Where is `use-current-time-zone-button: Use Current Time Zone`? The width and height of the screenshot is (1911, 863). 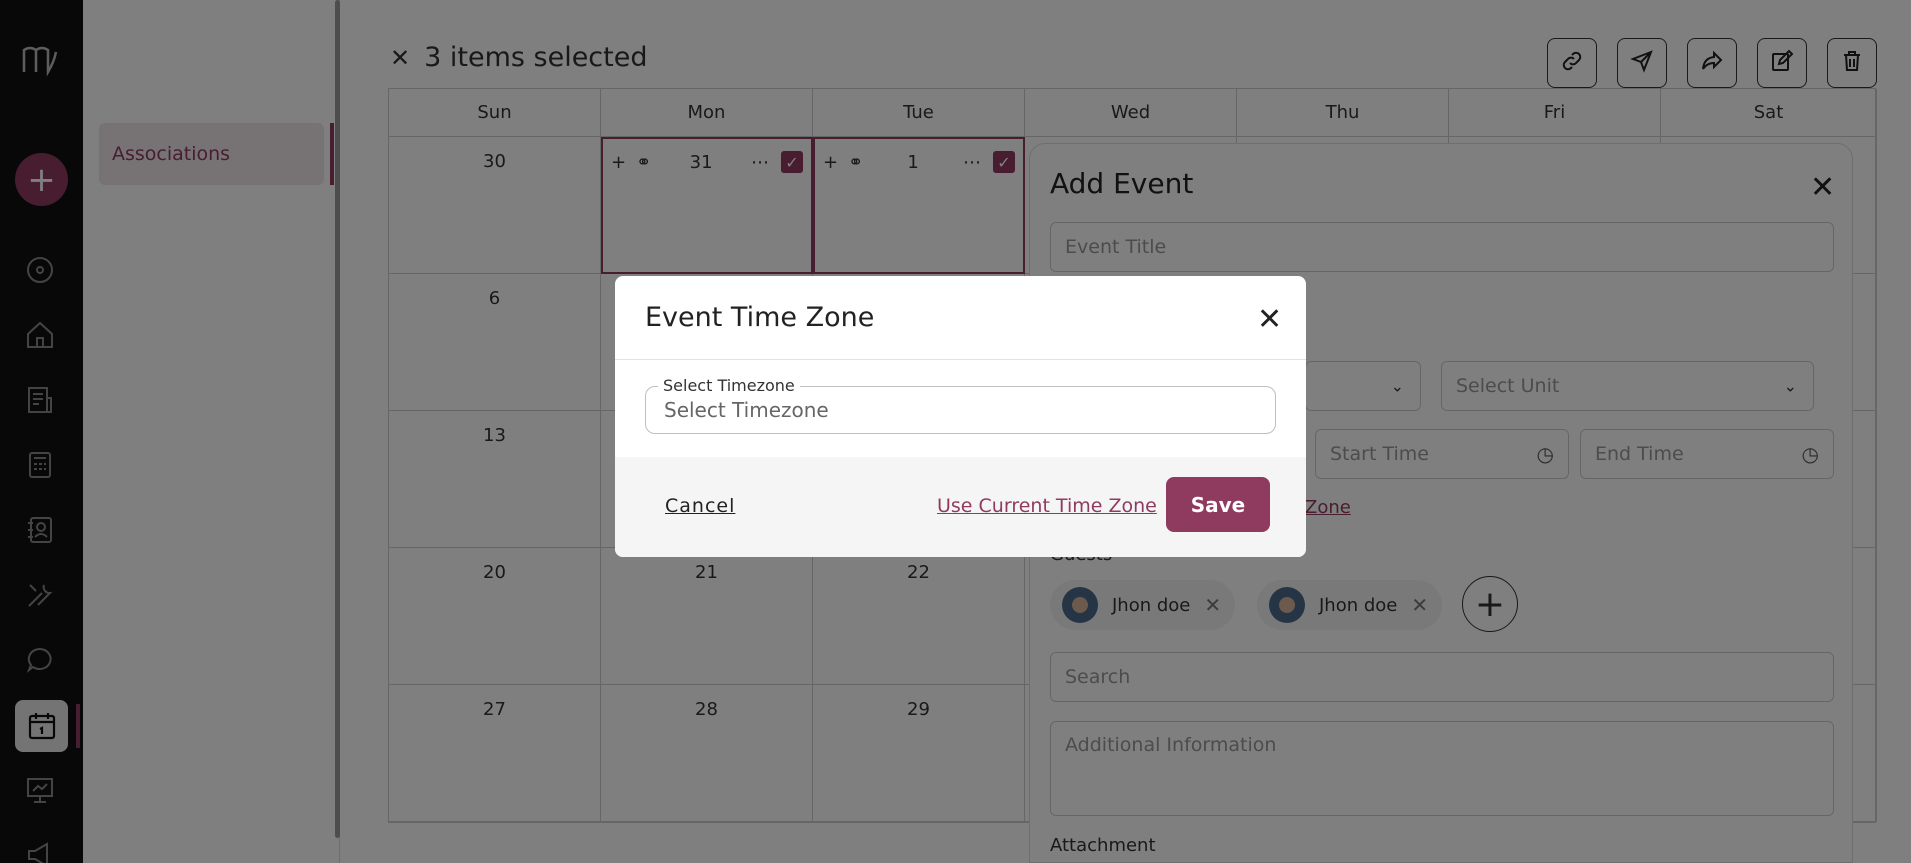
use-current-time-zone-button: Use Current Time Zone is located at coordinates (1047, 506).